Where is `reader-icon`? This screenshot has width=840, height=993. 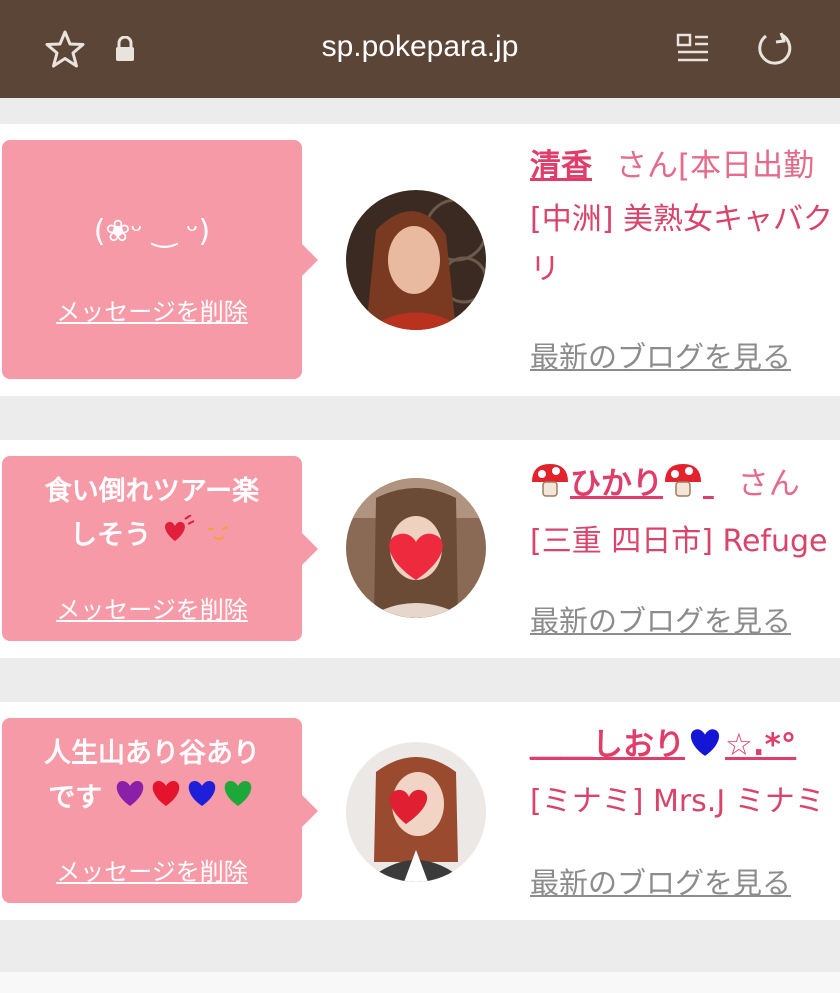
reader-icon is located at coordinates (693, 49).